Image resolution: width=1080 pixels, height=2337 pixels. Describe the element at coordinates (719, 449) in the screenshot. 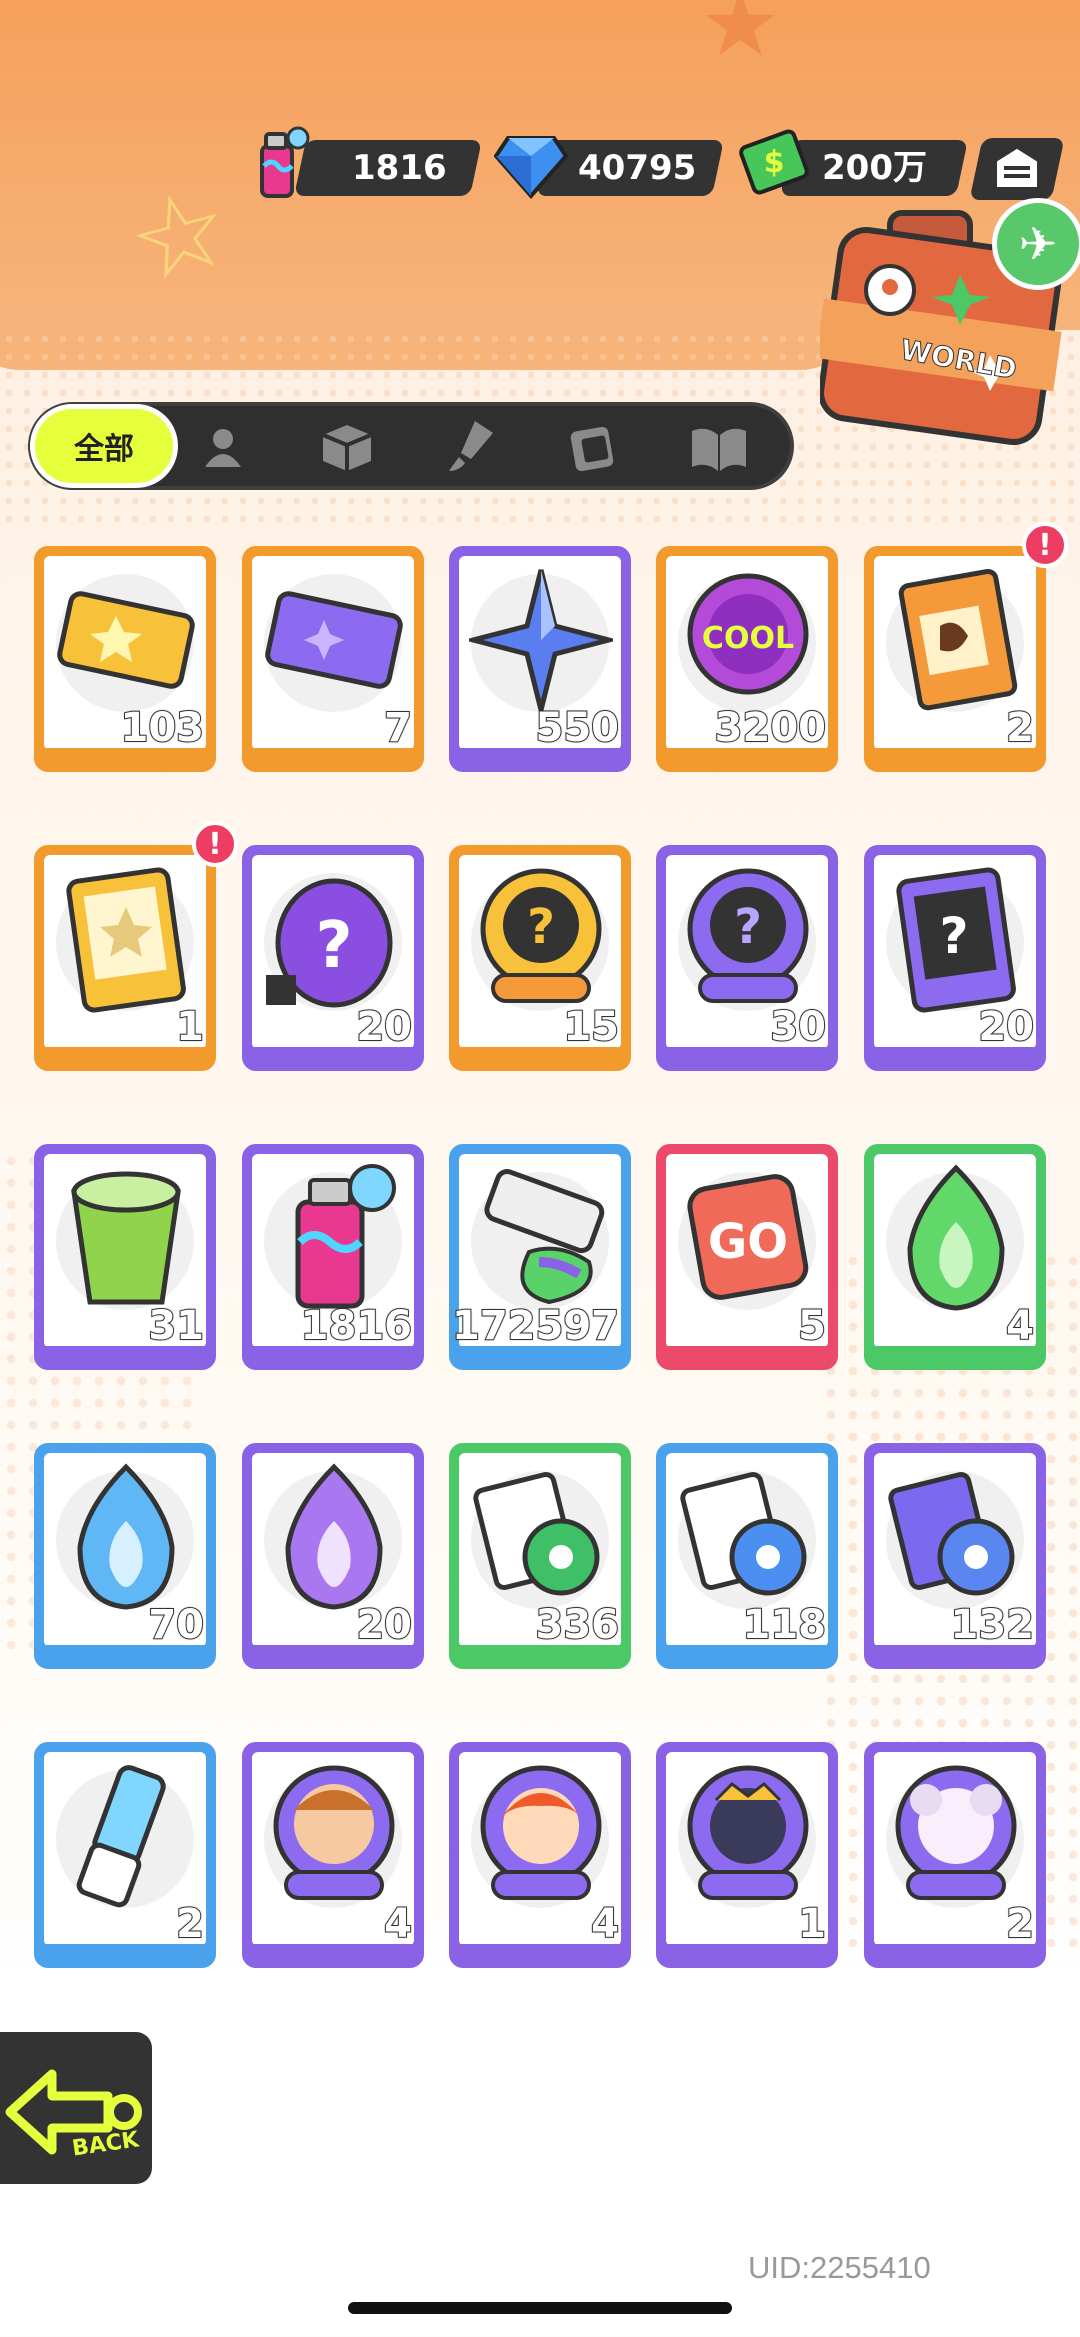

I see `book-icon` at that location.